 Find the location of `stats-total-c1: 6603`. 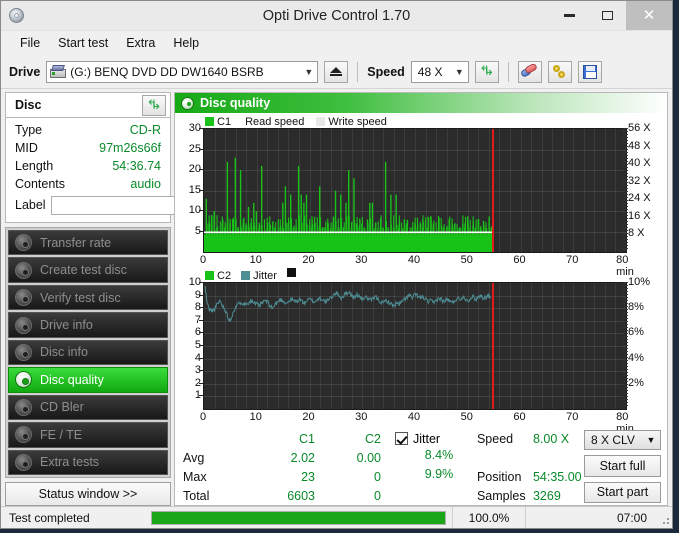

stats-total-c1: 6603 is located at coordinates (301, 495).